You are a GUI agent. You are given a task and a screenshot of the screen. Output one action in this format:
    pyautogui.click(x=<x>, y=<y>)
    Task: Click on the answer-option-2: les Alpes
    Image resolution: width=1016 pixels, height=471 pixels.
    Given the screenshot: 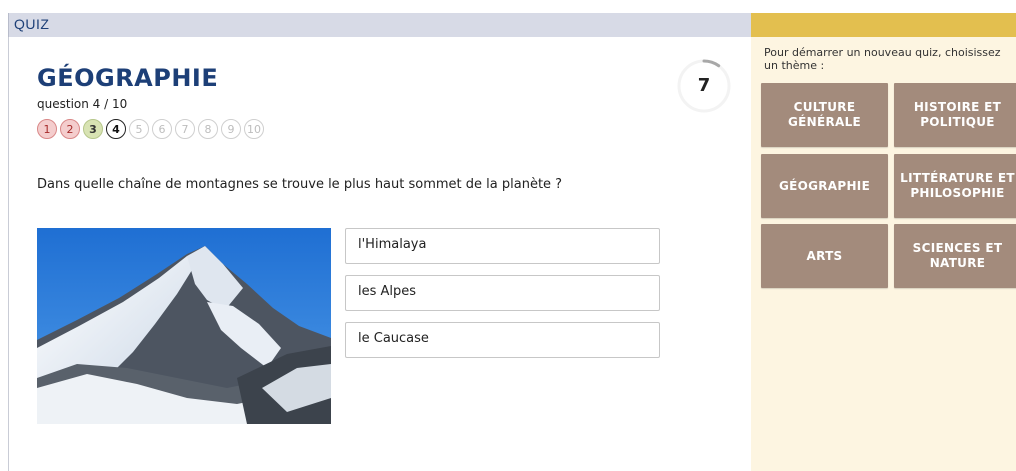 What is the action you would take?
    pyautogui.click(x=502, y=293)
    